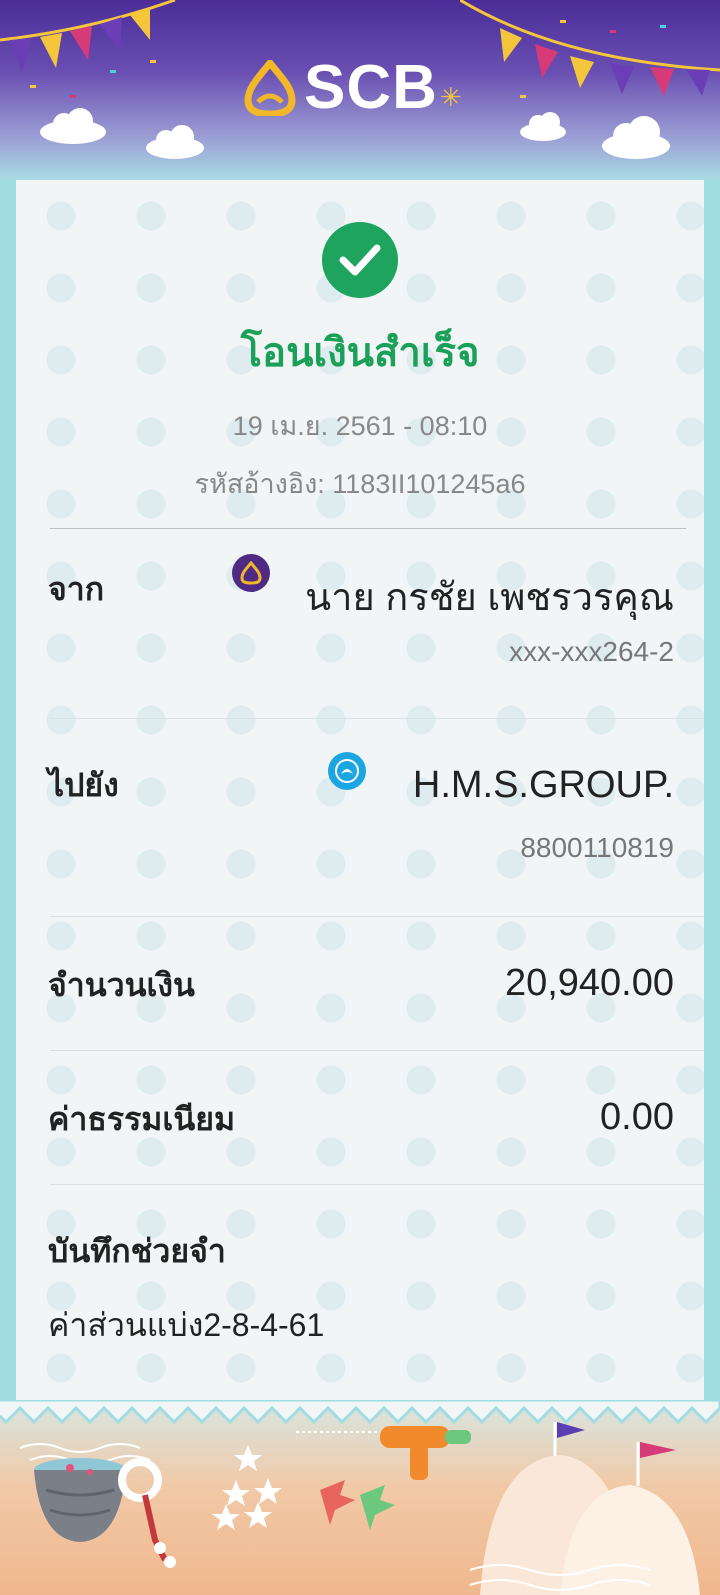 The height and width of the screenshot is (1595, 720). What do you see at coordinates (88, 49) in the screenshot?
I see `bunting-decoration-left` at bounding box center [88, 49].